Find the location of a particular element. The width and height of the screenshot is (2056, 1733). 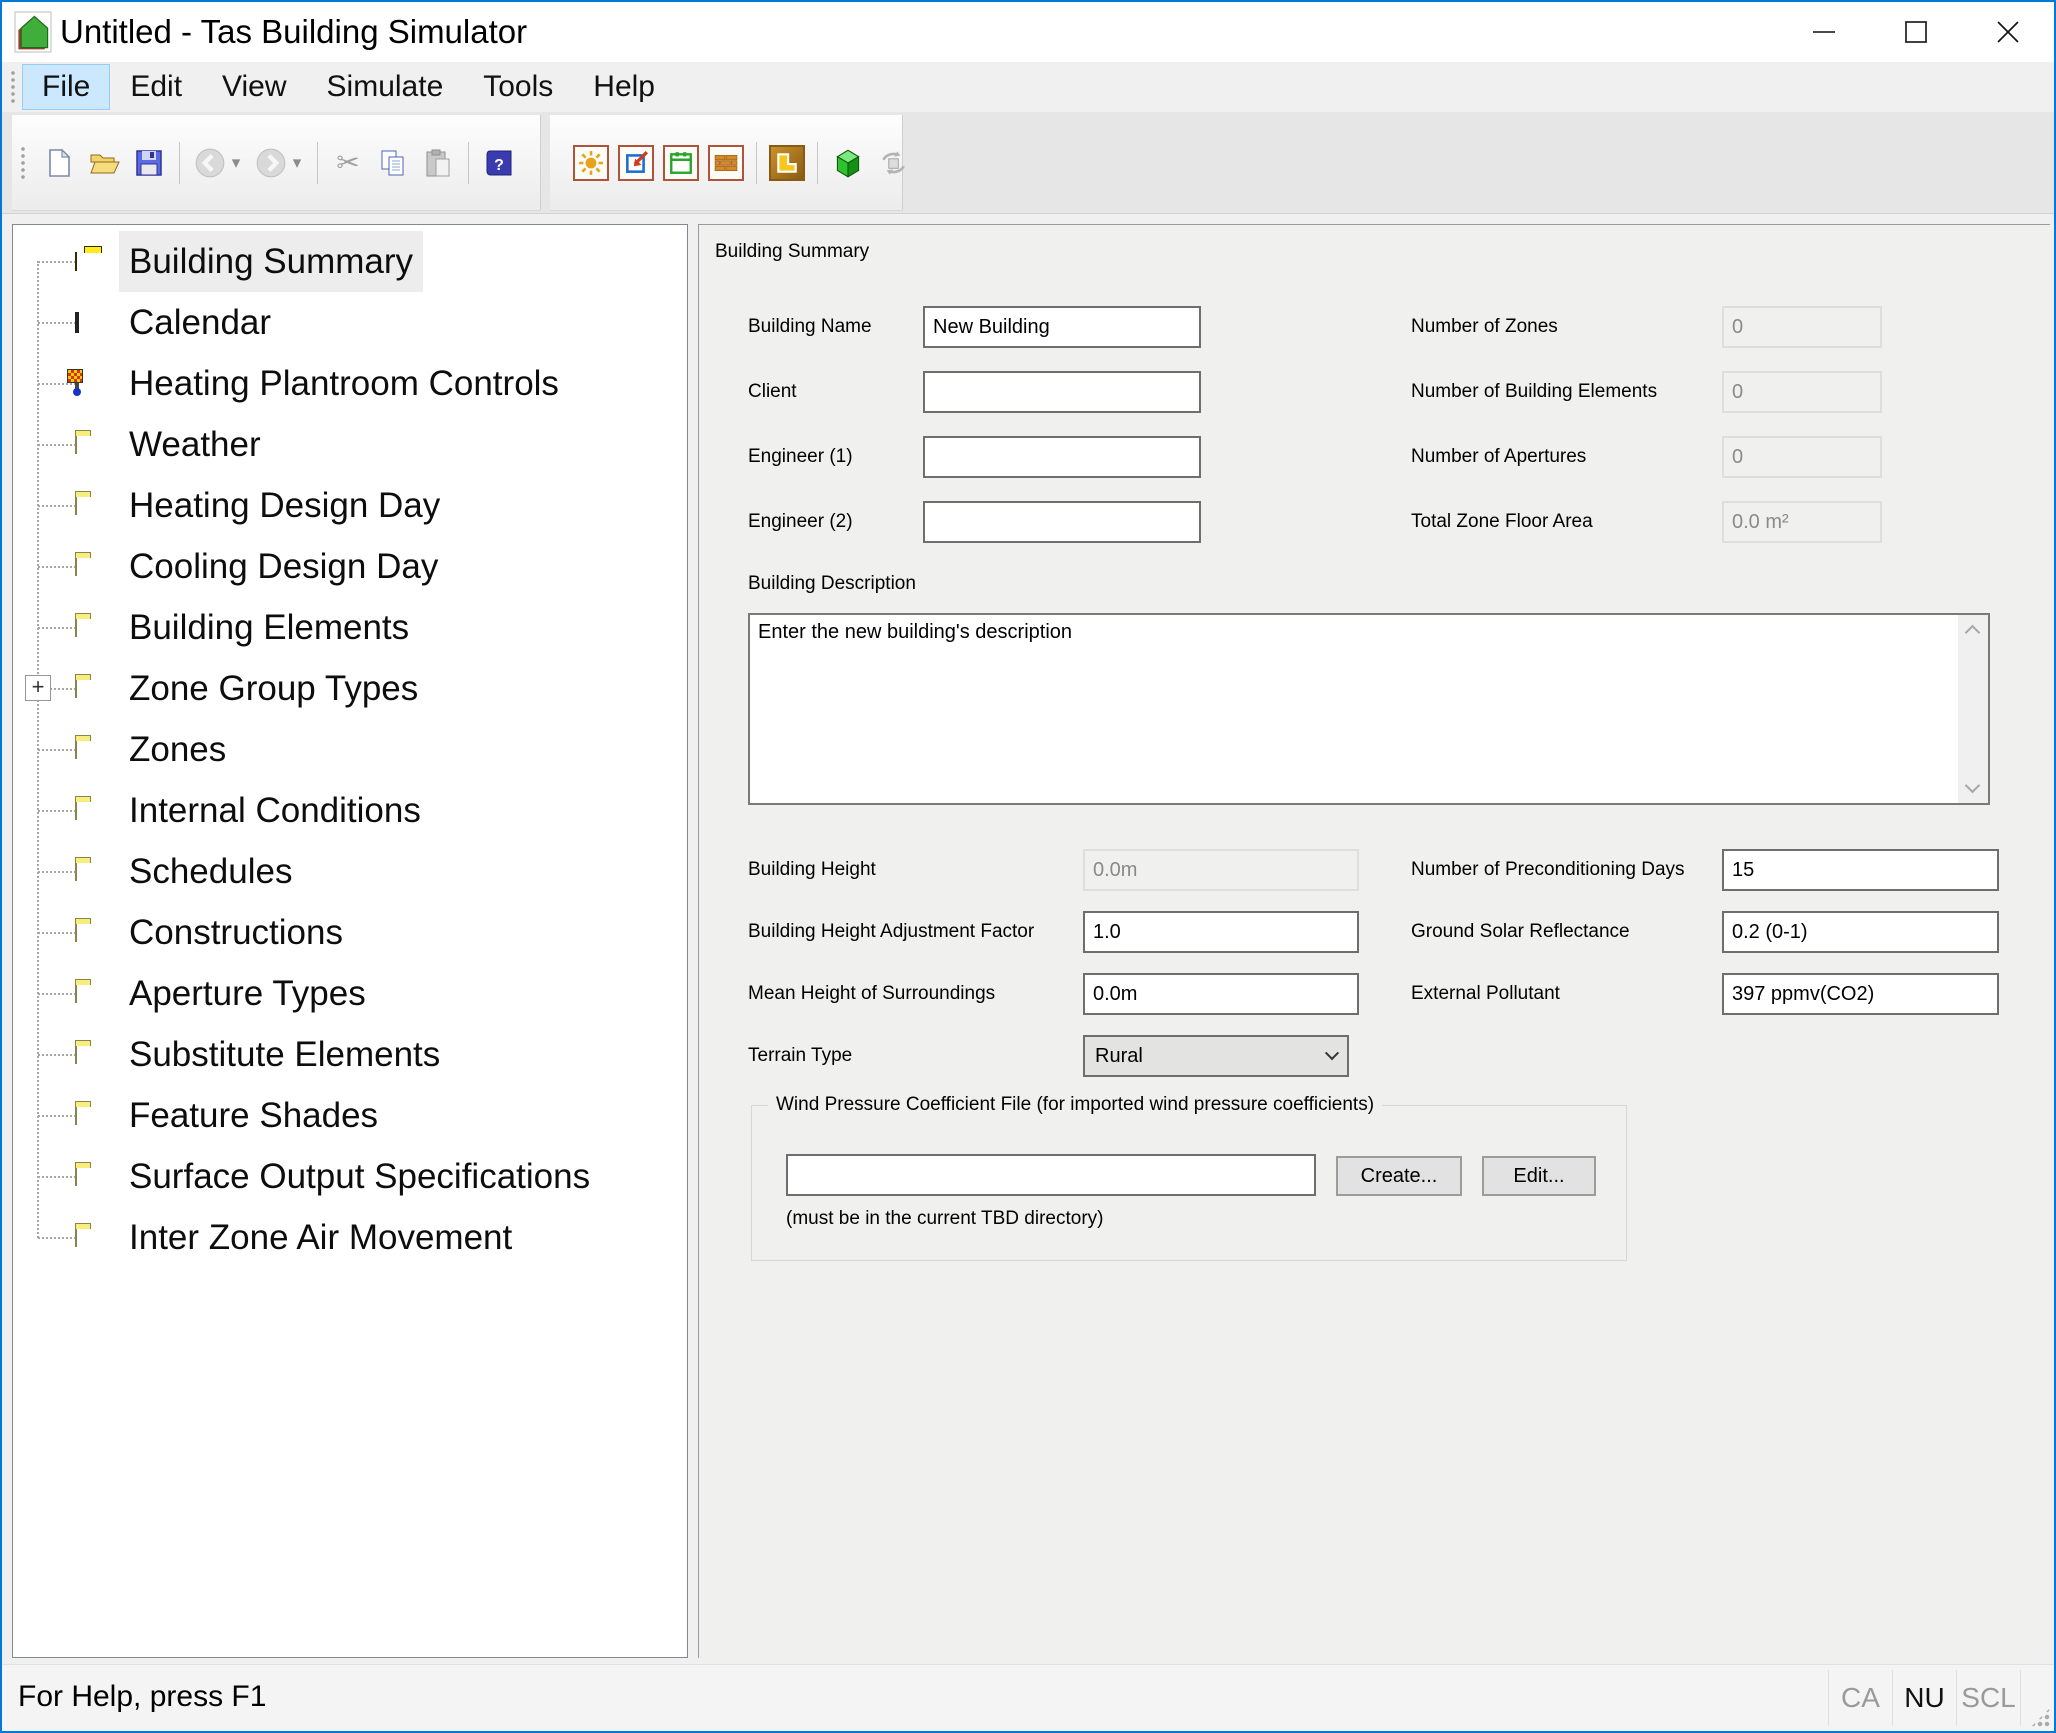

maximize-button is located at coordinates (1916, 32).